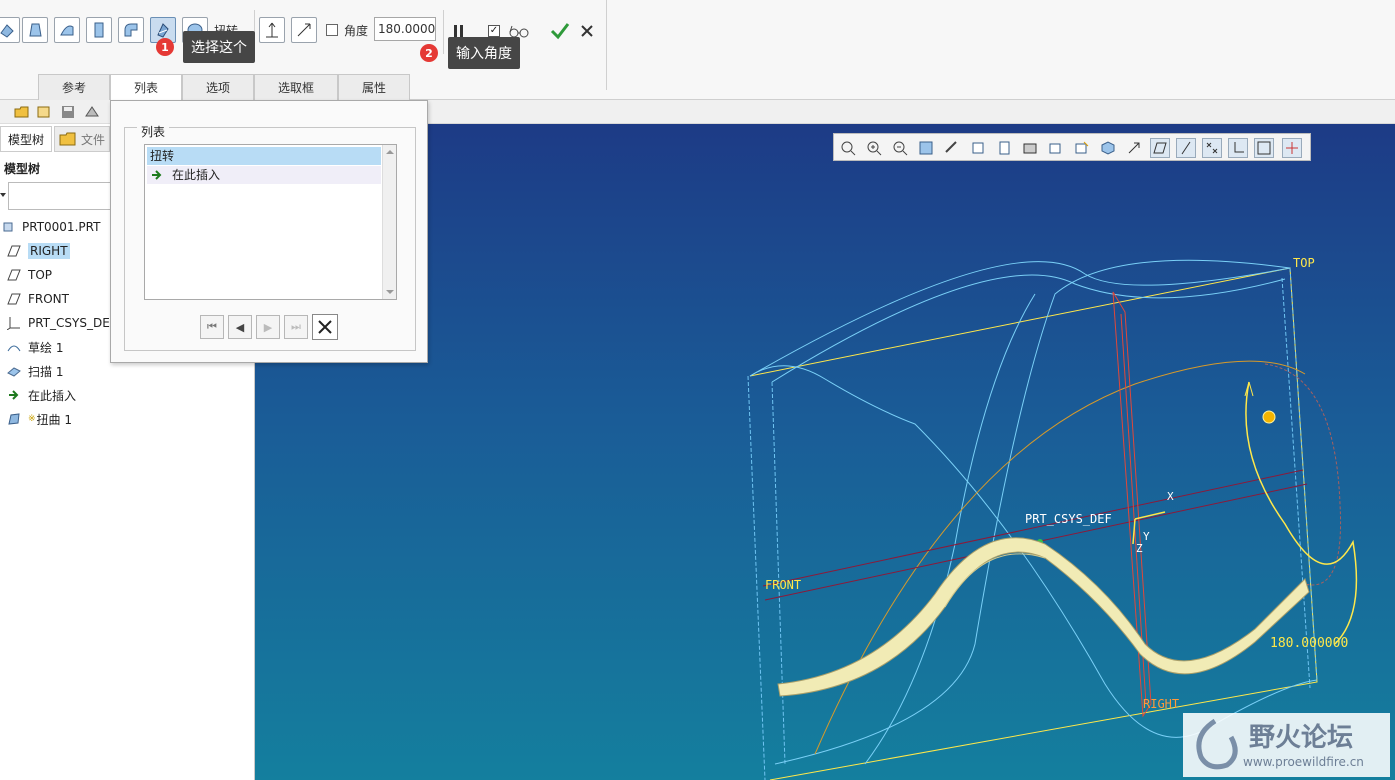 The height and width of the screenshot is (780, 1395). Describe the element at coordinates (264, 175) in the screenshot. I see `list-item-insert-here: 在此插入` at that location.